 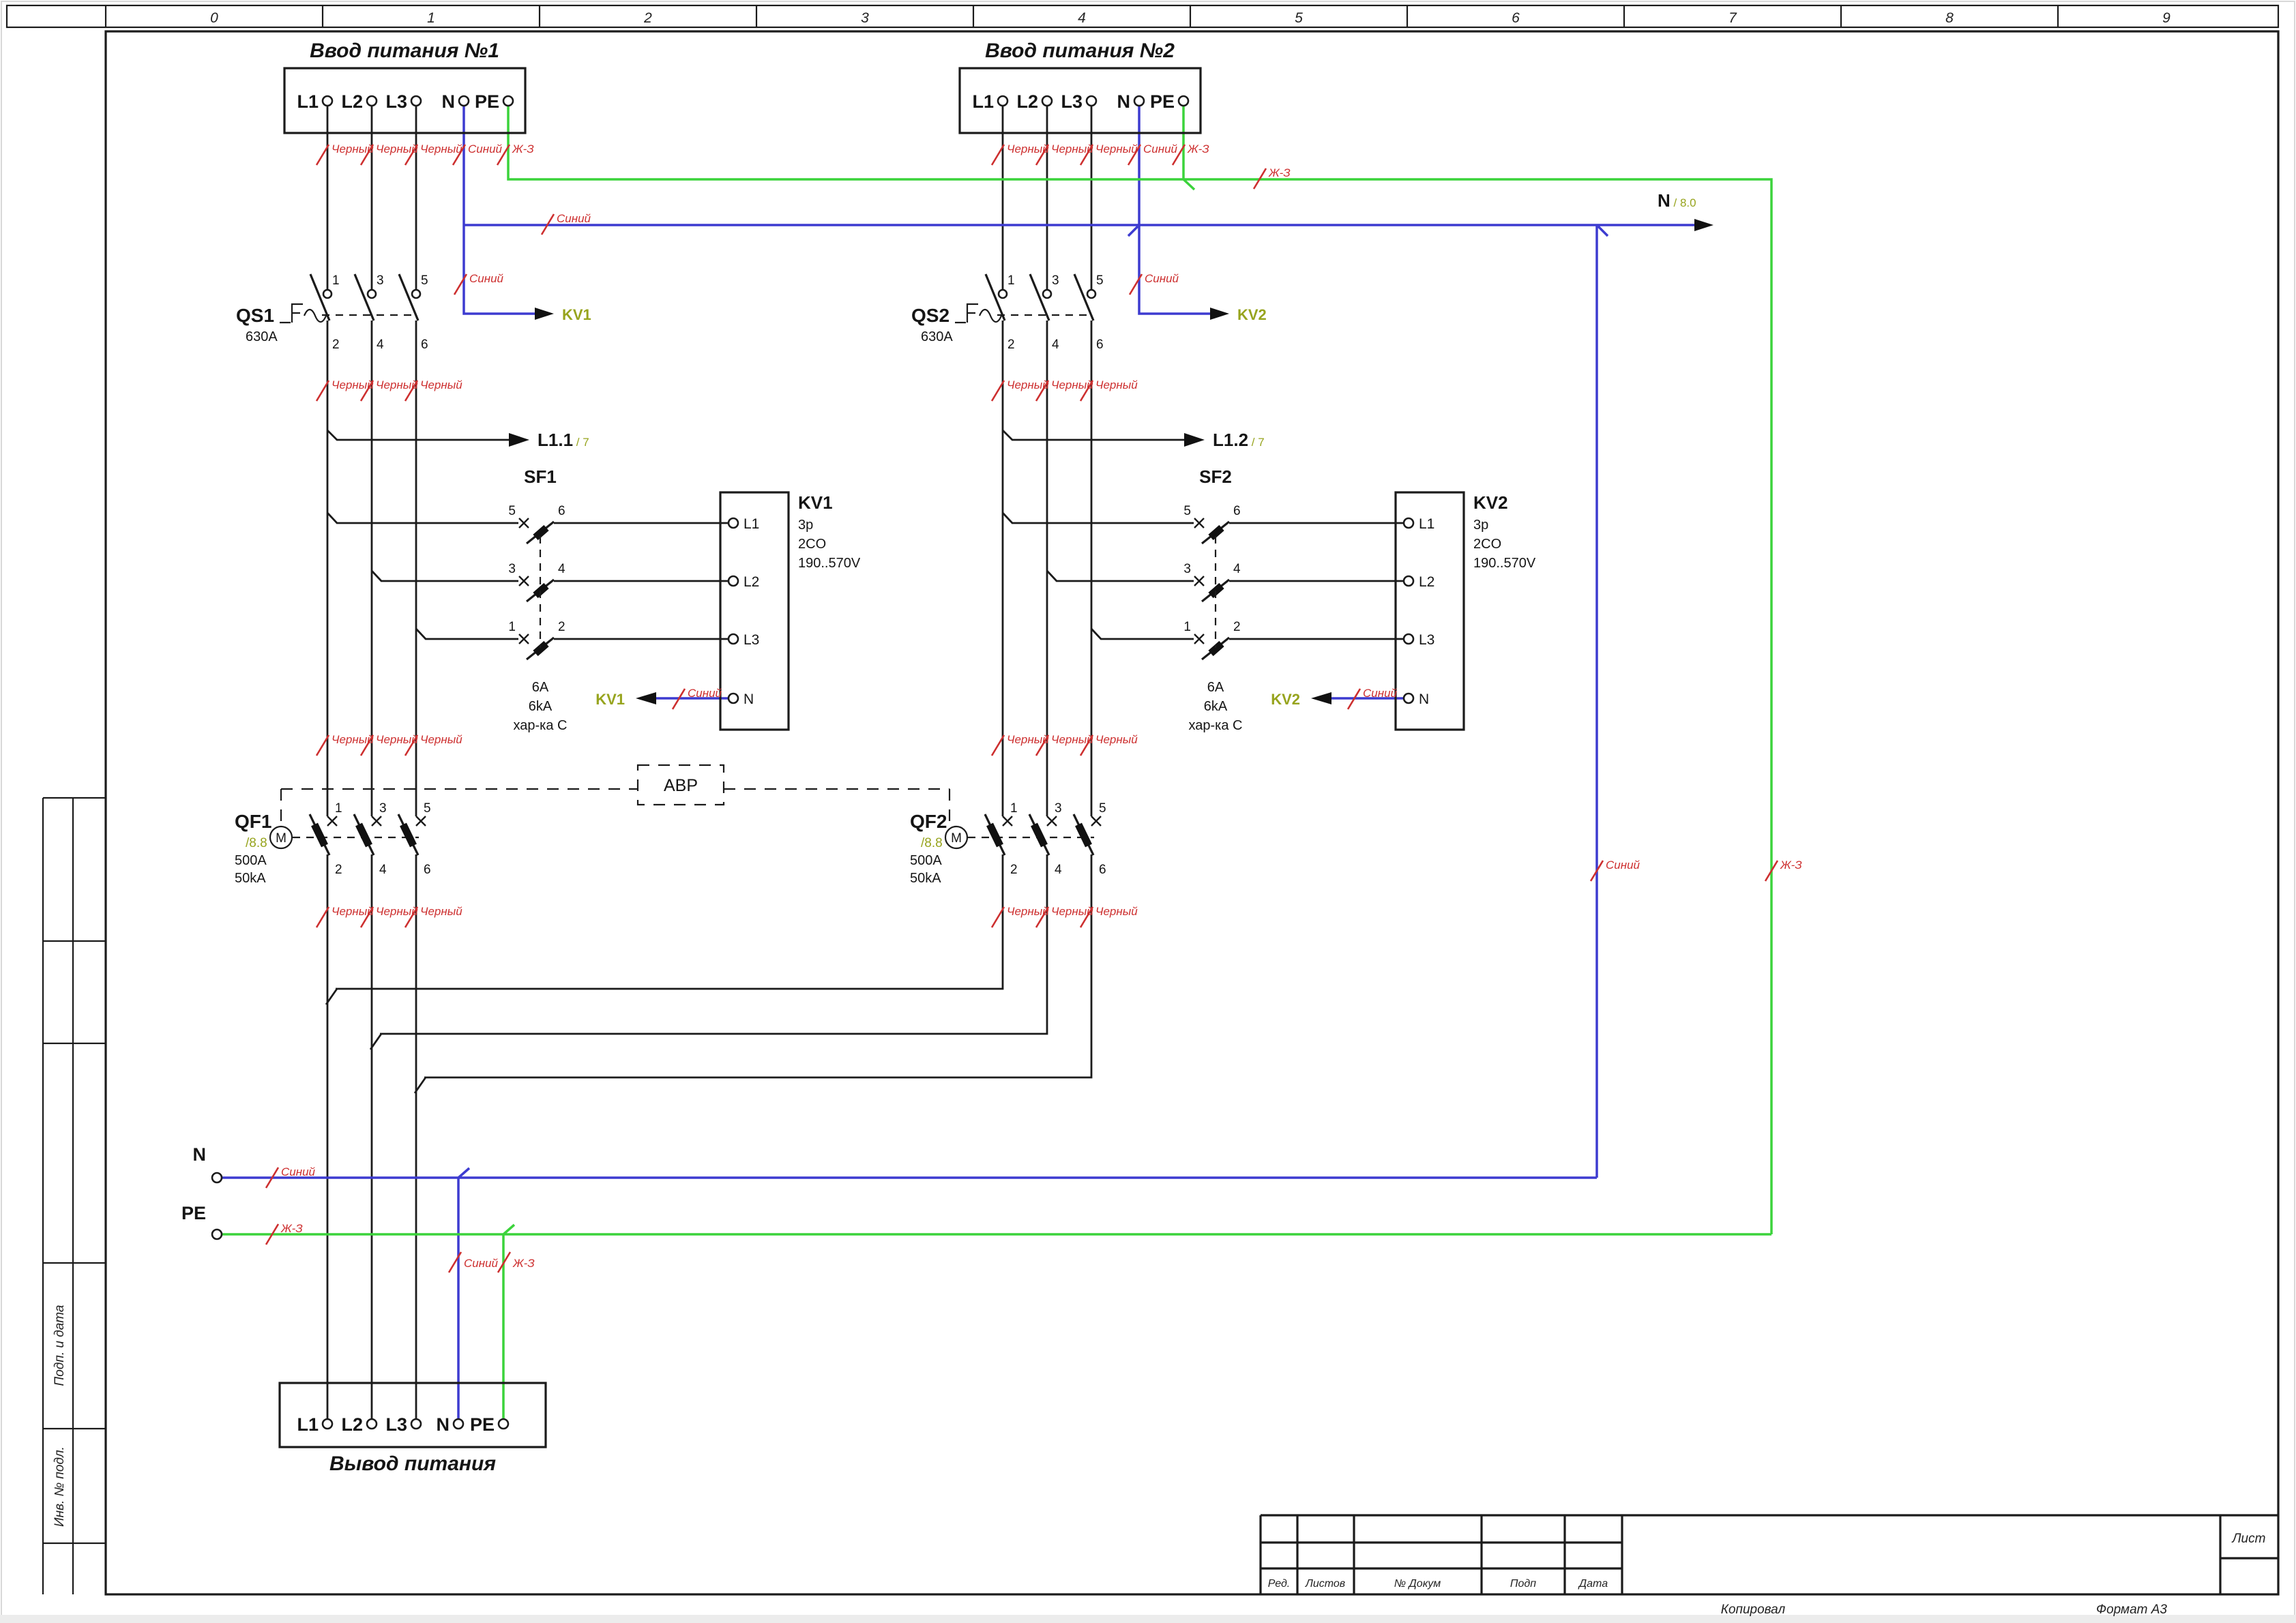 What do you see at coordinates (1505, 563) in the screenshot?
I see `kv2-spec: 190..570V` at bounding box center [1505, 563].